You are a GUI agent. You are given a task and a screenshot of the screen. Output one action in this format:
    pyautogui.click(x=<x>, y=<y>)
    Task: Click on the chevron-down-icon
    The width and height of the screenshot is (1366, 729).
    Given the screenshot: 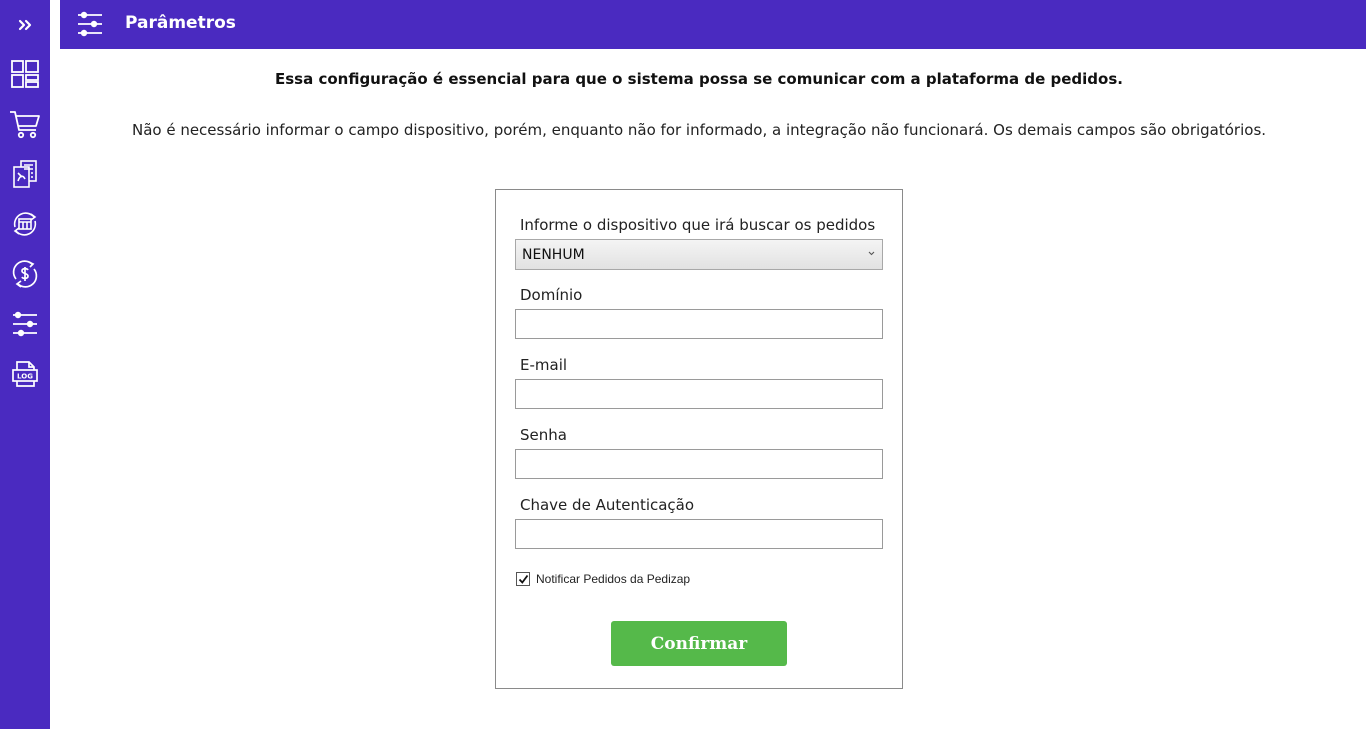 What is the action you would take?
    pyautogui.click(x=871, y=253)
    